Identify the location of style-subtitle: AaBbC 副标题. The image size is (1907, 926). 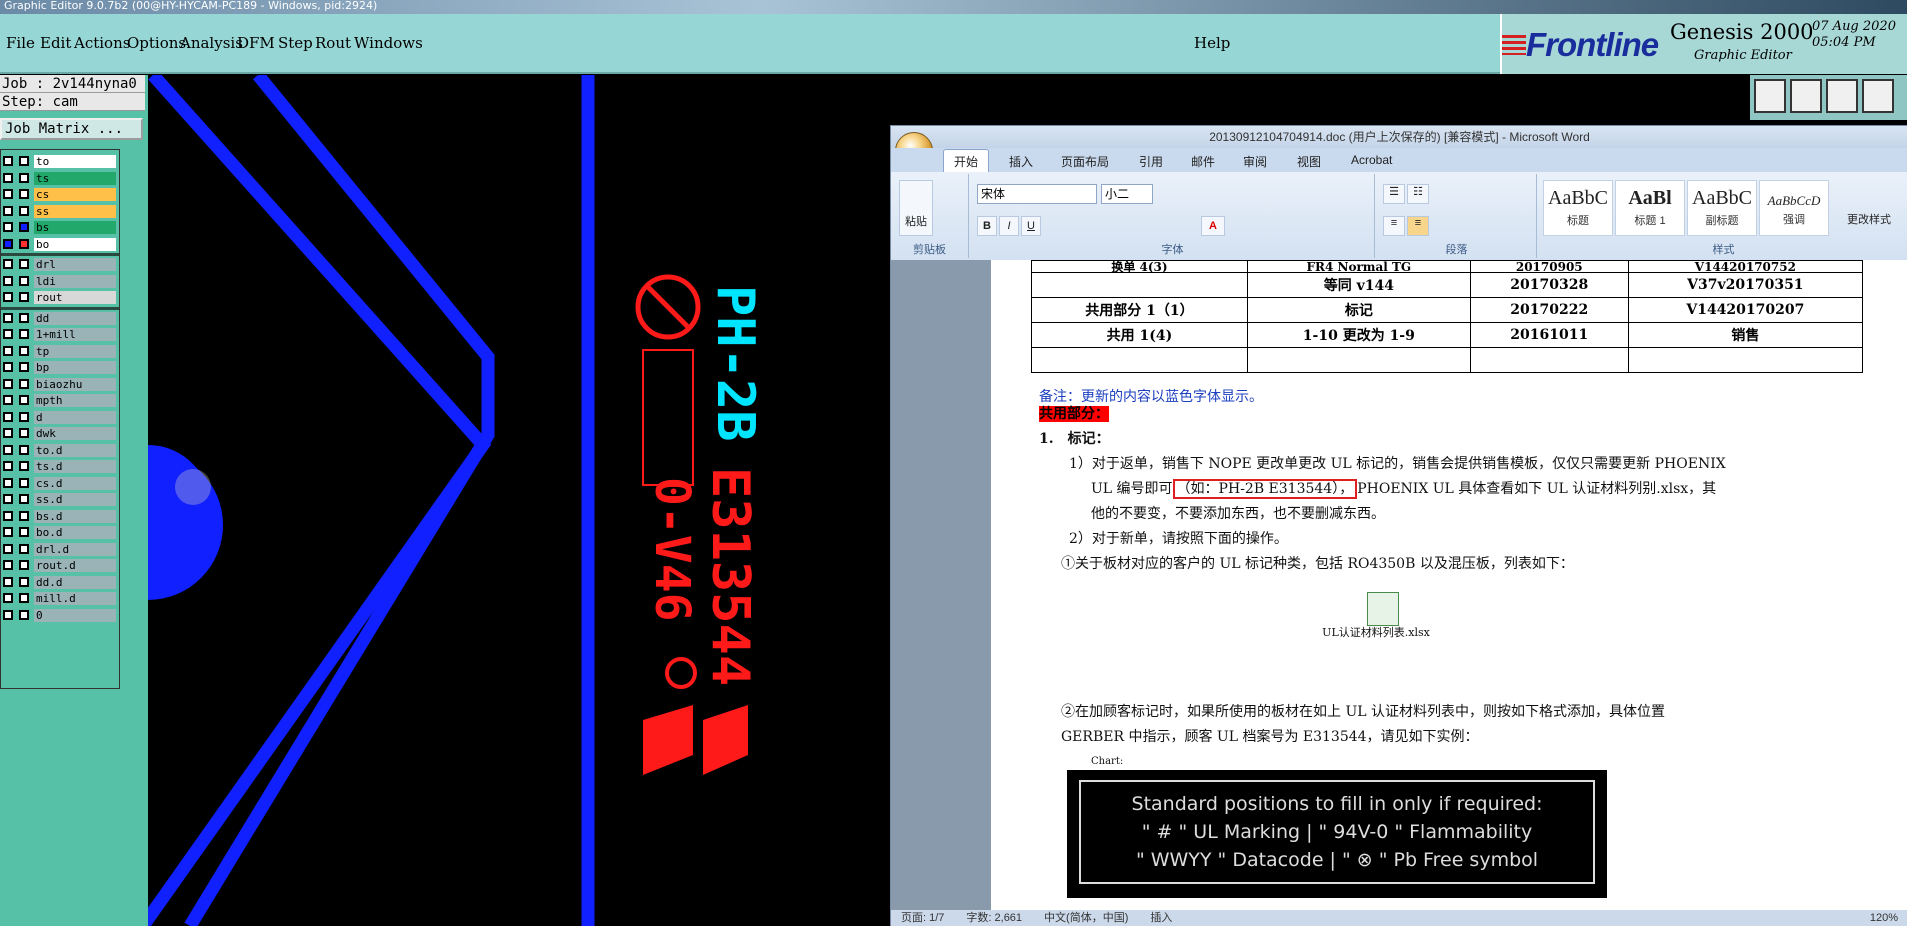
(1722, 208).